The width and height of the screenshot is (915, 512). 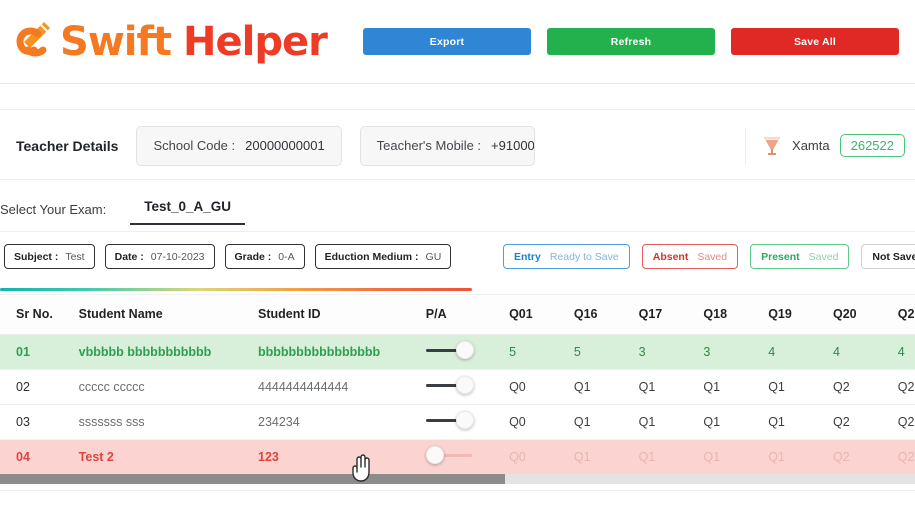 What do you see at coordinates (893, 256) in the screenshot?
I see `legend-not-saved-key: Not Saved` at bounding box center [893, 256].